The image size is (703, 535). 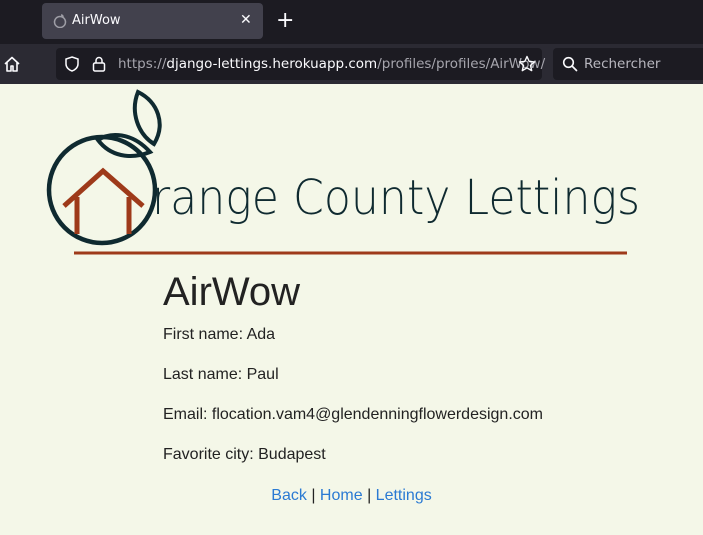 I want to click on search-bar: Rechercher, so click(x=628, y=64).